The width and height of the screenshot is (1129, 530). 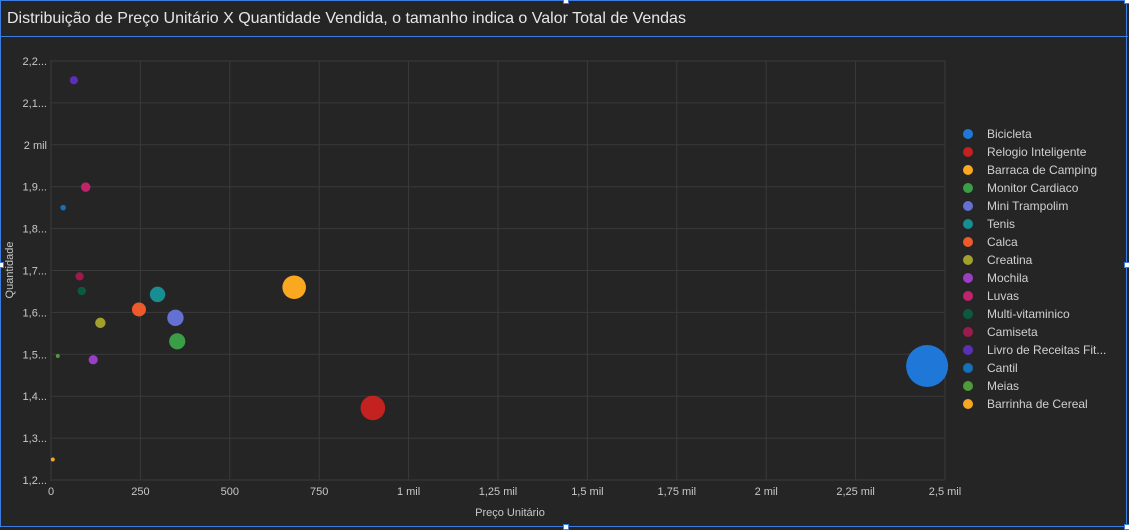 I want to click on legend-item-mini-trampolim: Mini Trampolim, so click(x=1027, y=206).